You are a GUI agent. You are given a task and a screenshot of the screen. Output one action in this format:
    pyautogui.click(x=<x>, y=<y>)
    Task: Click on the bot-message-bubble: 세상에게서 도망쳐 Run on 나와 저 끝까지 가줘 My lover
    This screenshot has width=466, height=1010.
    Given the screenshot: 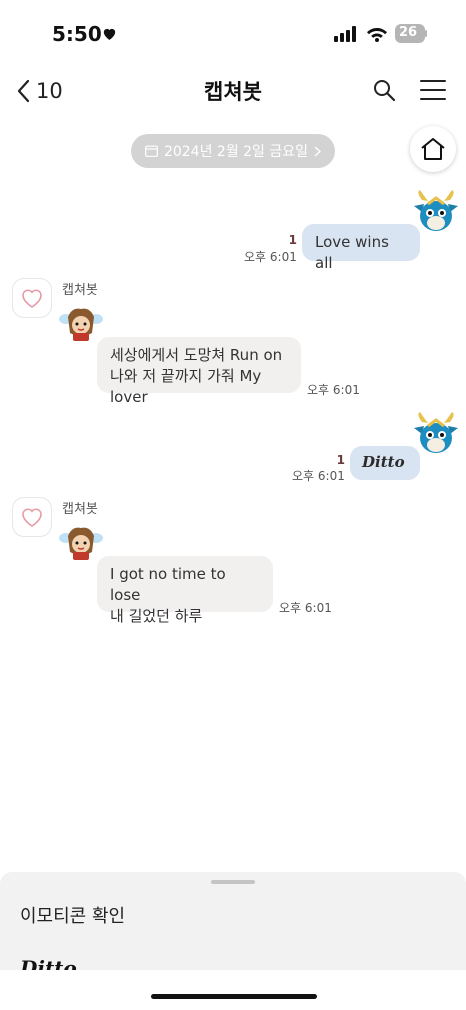 What is the action you would take?
    pyautogui.click(x=199, y=371)
    